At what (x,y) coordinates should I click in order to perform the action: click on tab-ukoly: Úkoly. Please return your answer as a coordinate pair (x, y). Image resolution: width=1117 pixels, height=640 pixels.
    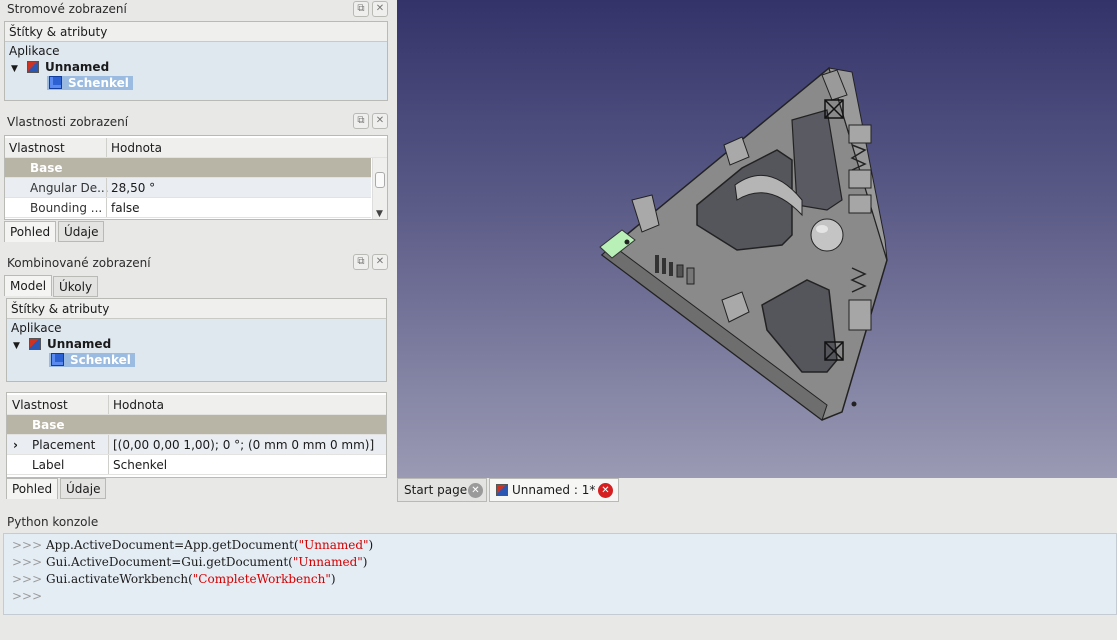
    Looking at the image, I should click on (76, 286).